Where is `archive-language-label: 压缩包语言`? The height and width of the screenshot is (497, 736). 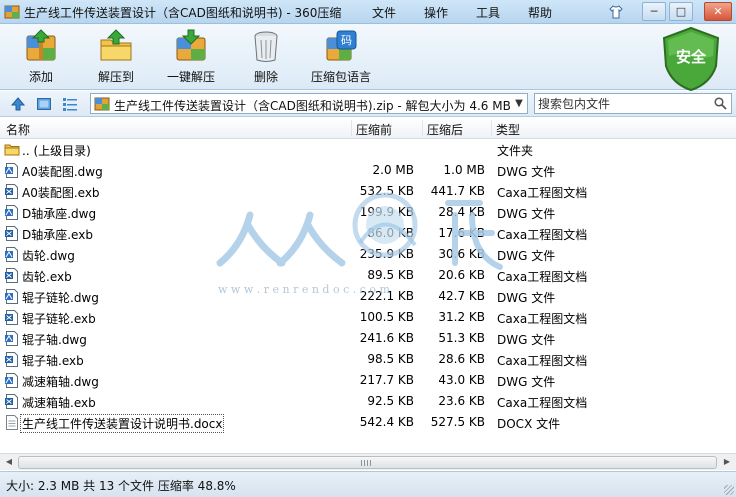
archive-language-label: 压缩包语言 is located at coordinates (340, 77).